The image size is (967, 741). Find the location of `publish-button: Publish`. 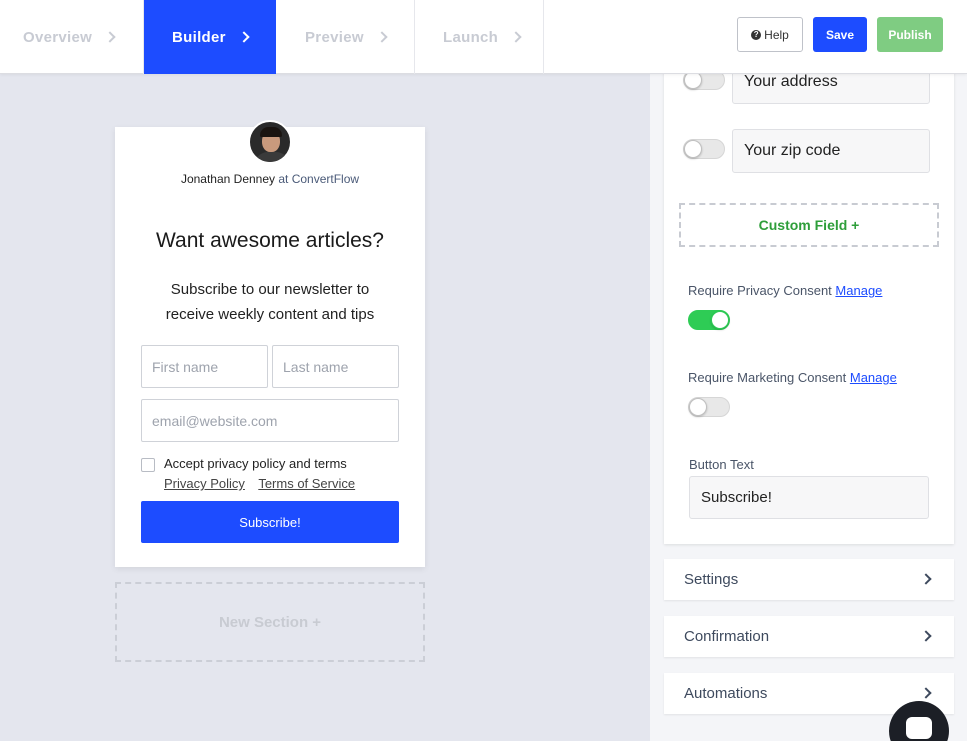

publish-button: Publish is located at coordinates (910, 34).